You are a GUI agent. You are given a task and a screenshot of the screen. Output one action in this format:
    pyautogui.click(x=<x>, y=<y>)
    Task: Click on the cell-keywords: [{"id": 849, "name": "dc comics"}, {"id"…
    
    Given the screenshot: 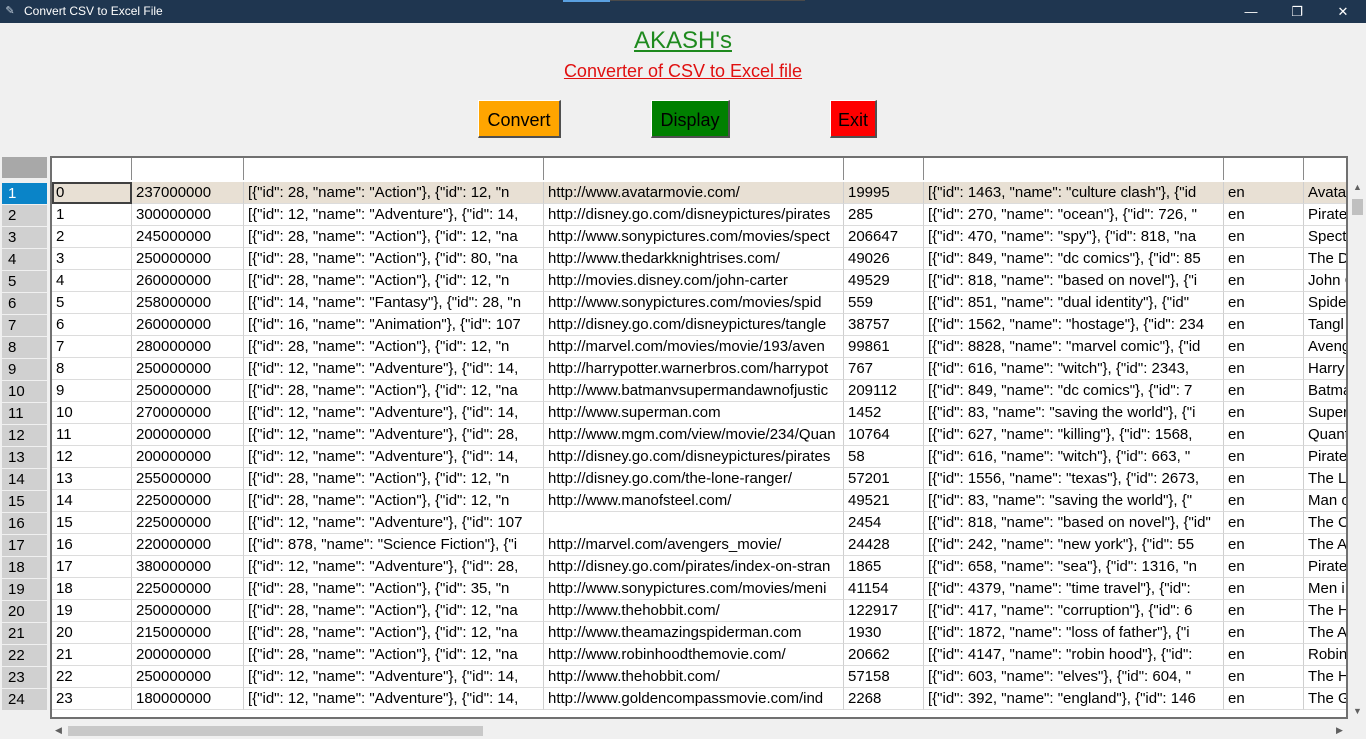 What is the action you would take?
    pyautogui.click(x=1074, y=391)
    